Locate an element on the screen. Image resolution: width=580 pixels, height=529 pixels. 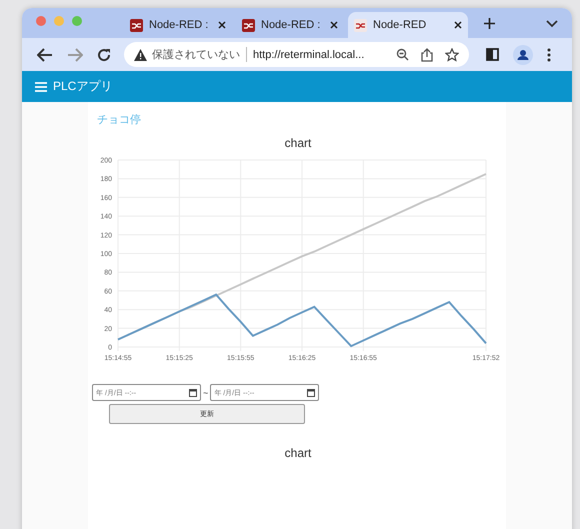
caret-icon is located at coordinates (552, 24).